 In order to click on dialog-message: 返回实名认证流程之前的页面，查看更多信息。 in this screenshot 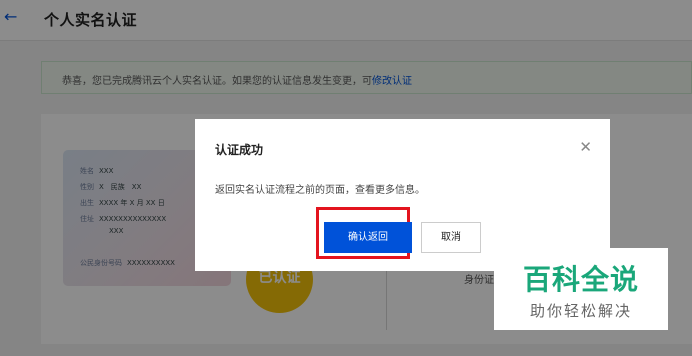, I will do `click(320, 190)`.